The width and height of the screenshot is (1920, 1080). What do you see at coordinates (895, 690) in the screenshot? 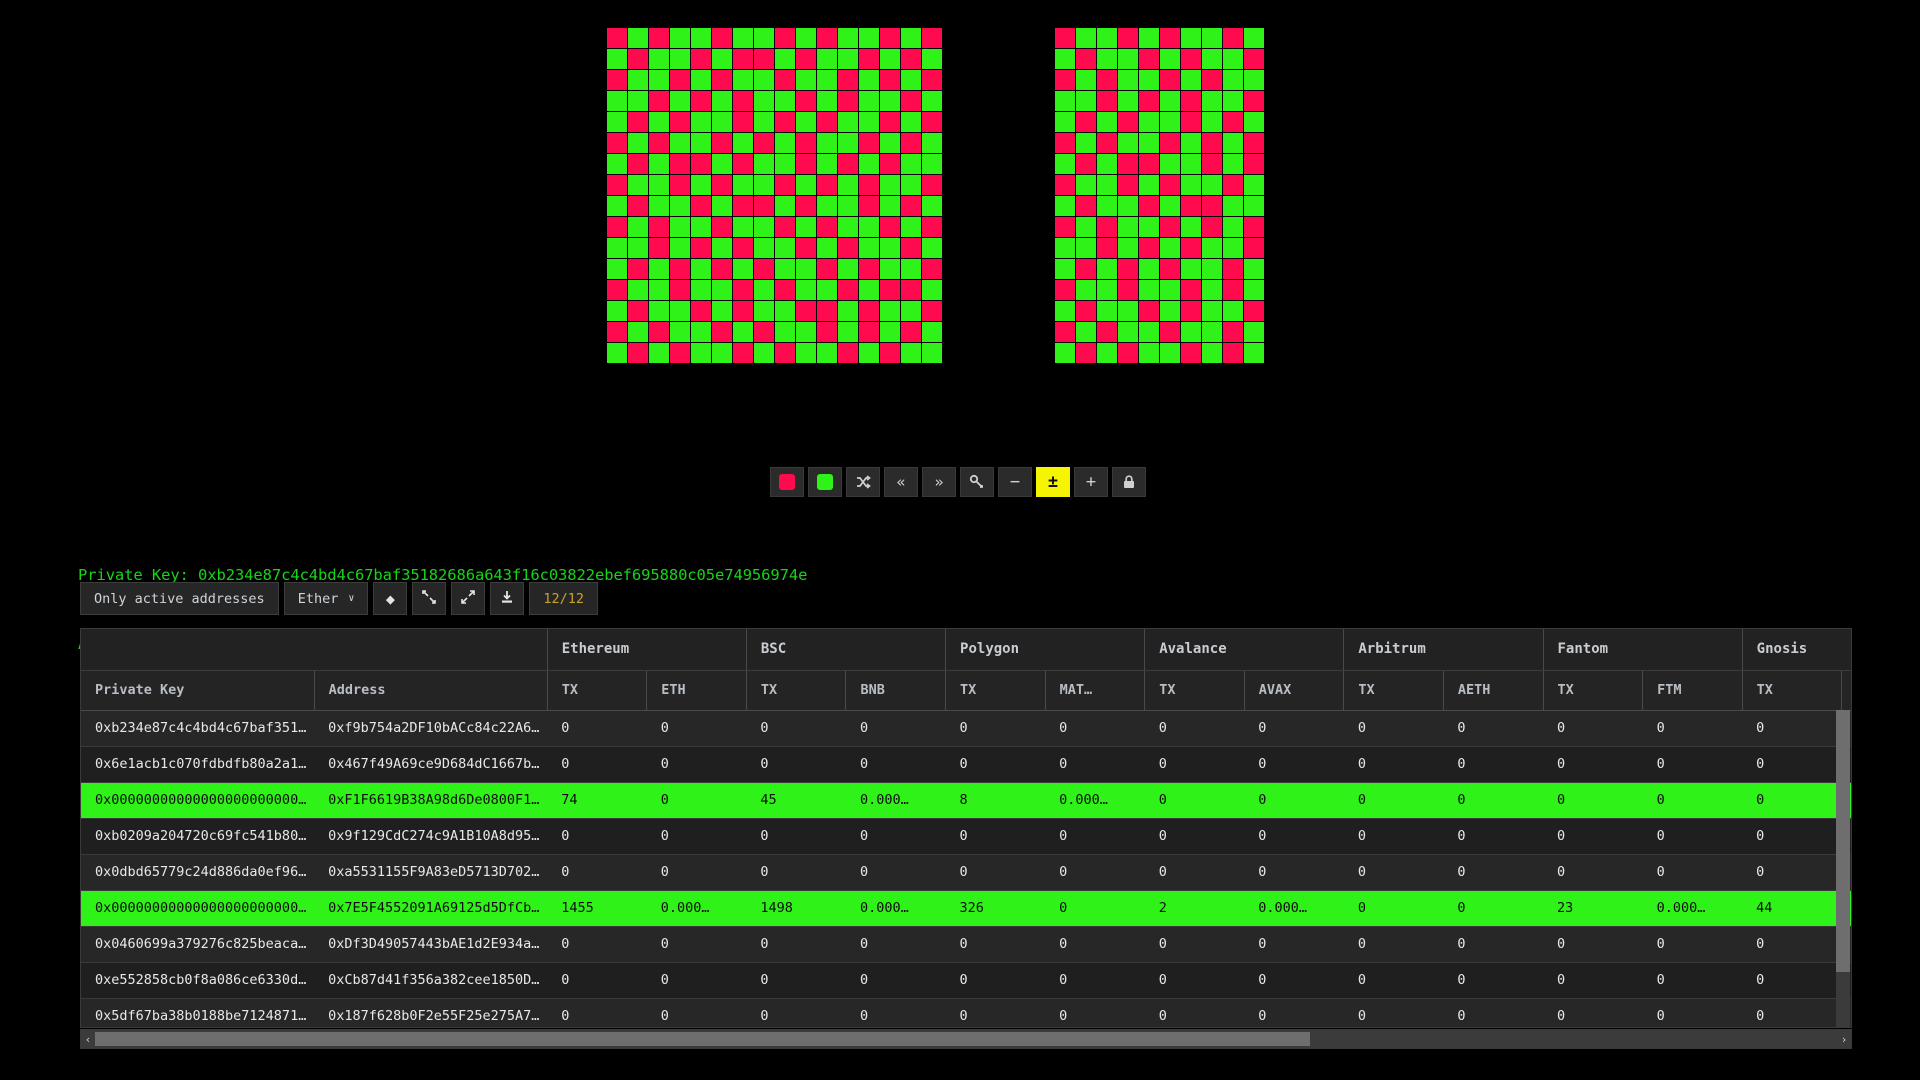
I see `column-header-bnb-5: BNB` at bounding box center [895, 690].